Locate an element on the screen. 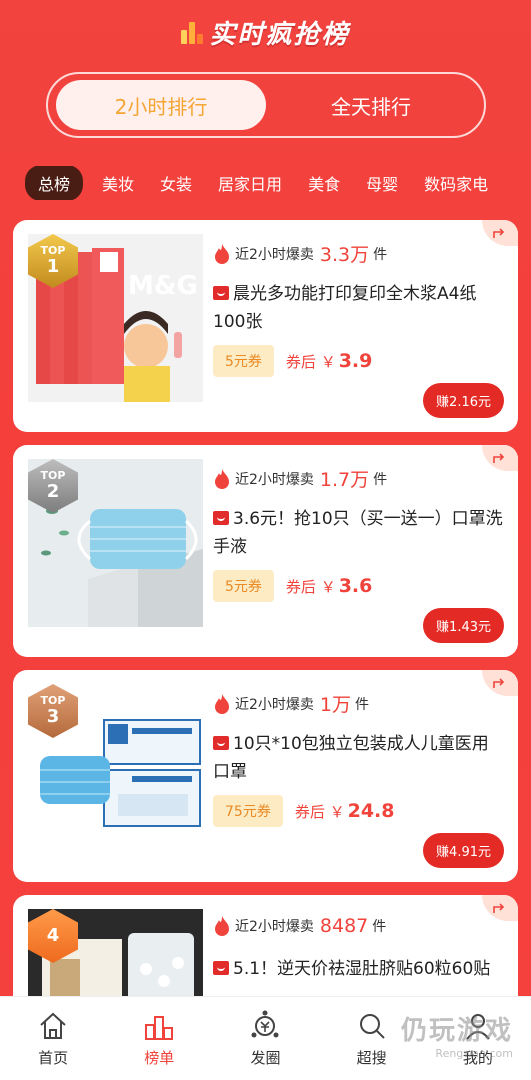 This screenshot has width=531, height=1080. range-toggle: 2小时排行 全天排行 is located at coordinates (266, 105).